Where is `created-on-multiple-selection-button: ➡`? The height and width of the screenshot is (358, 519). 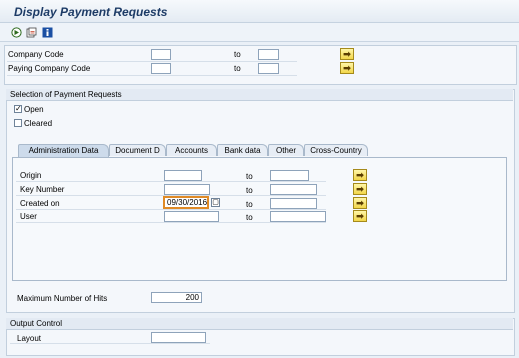
created-on-multiple-selection-button: ➡ is located at coordinates (360, 203).